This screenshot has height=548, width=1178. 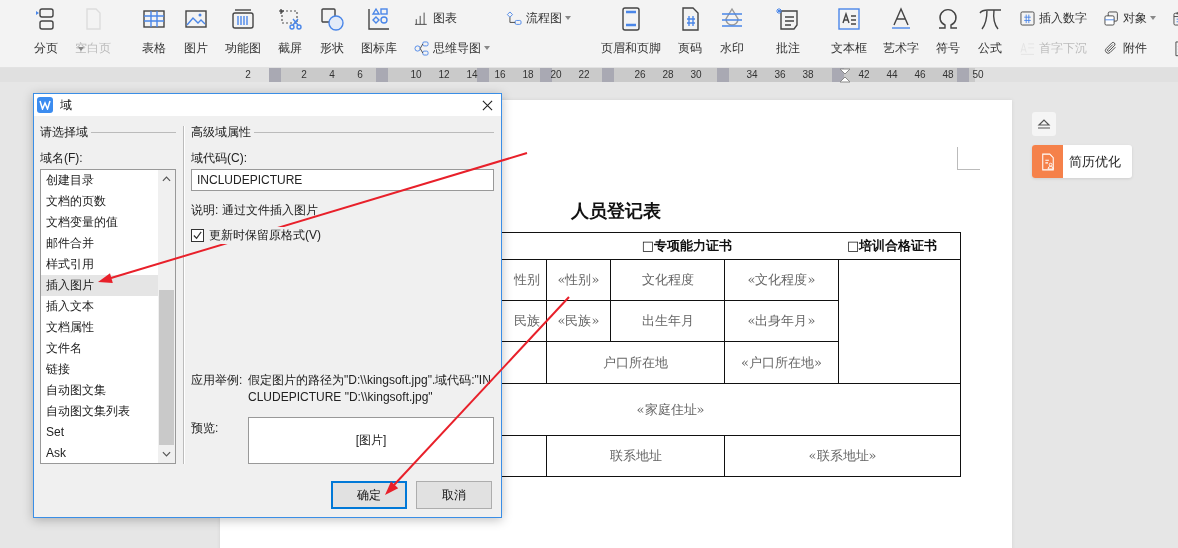 I want to click on example-label: 应用举例:, so click(x=217, y=380).